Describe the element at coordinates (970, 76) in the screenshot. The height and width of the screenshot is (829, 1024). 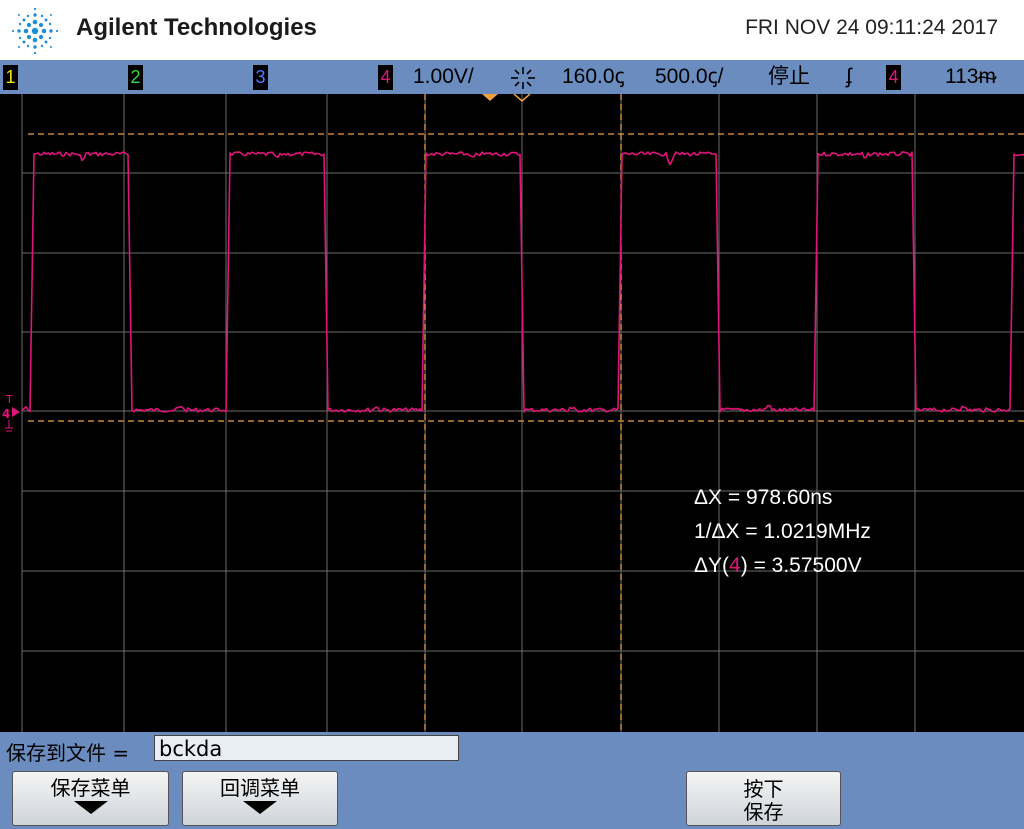
I see `trigger-level: 113ᵯ` at that location.